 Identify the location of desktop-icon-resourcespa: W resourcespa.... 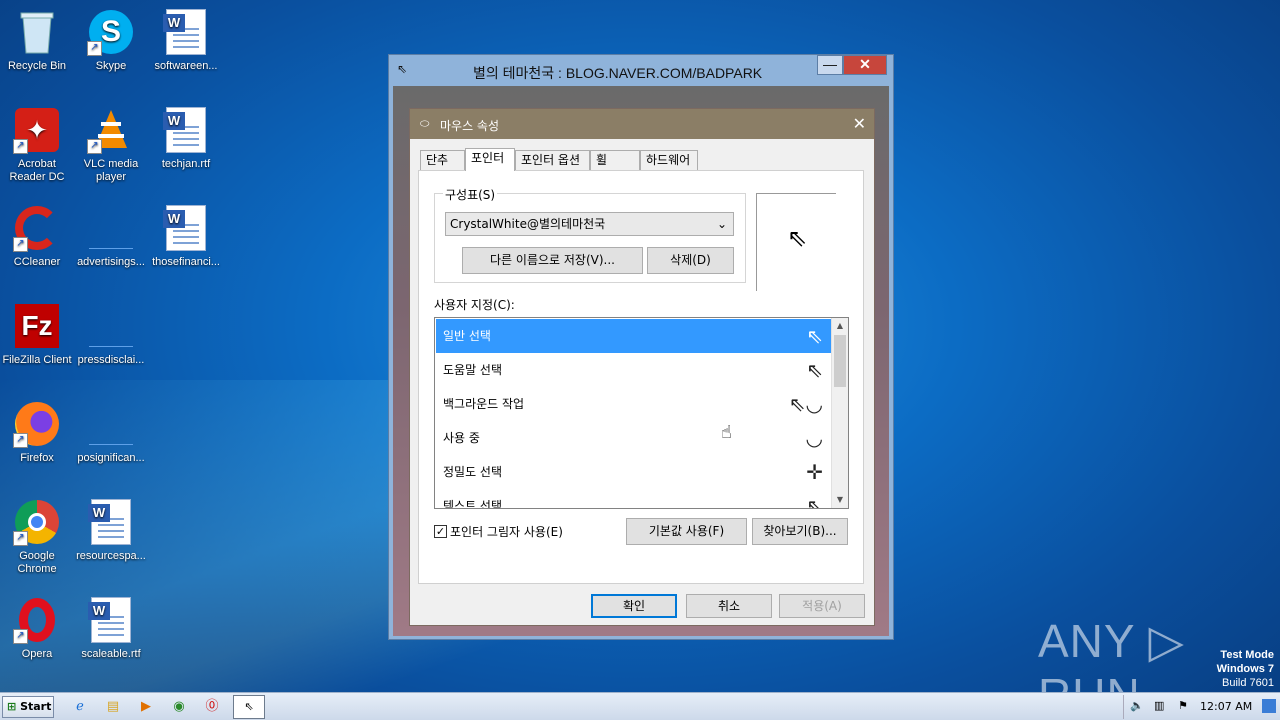
(111, 530).